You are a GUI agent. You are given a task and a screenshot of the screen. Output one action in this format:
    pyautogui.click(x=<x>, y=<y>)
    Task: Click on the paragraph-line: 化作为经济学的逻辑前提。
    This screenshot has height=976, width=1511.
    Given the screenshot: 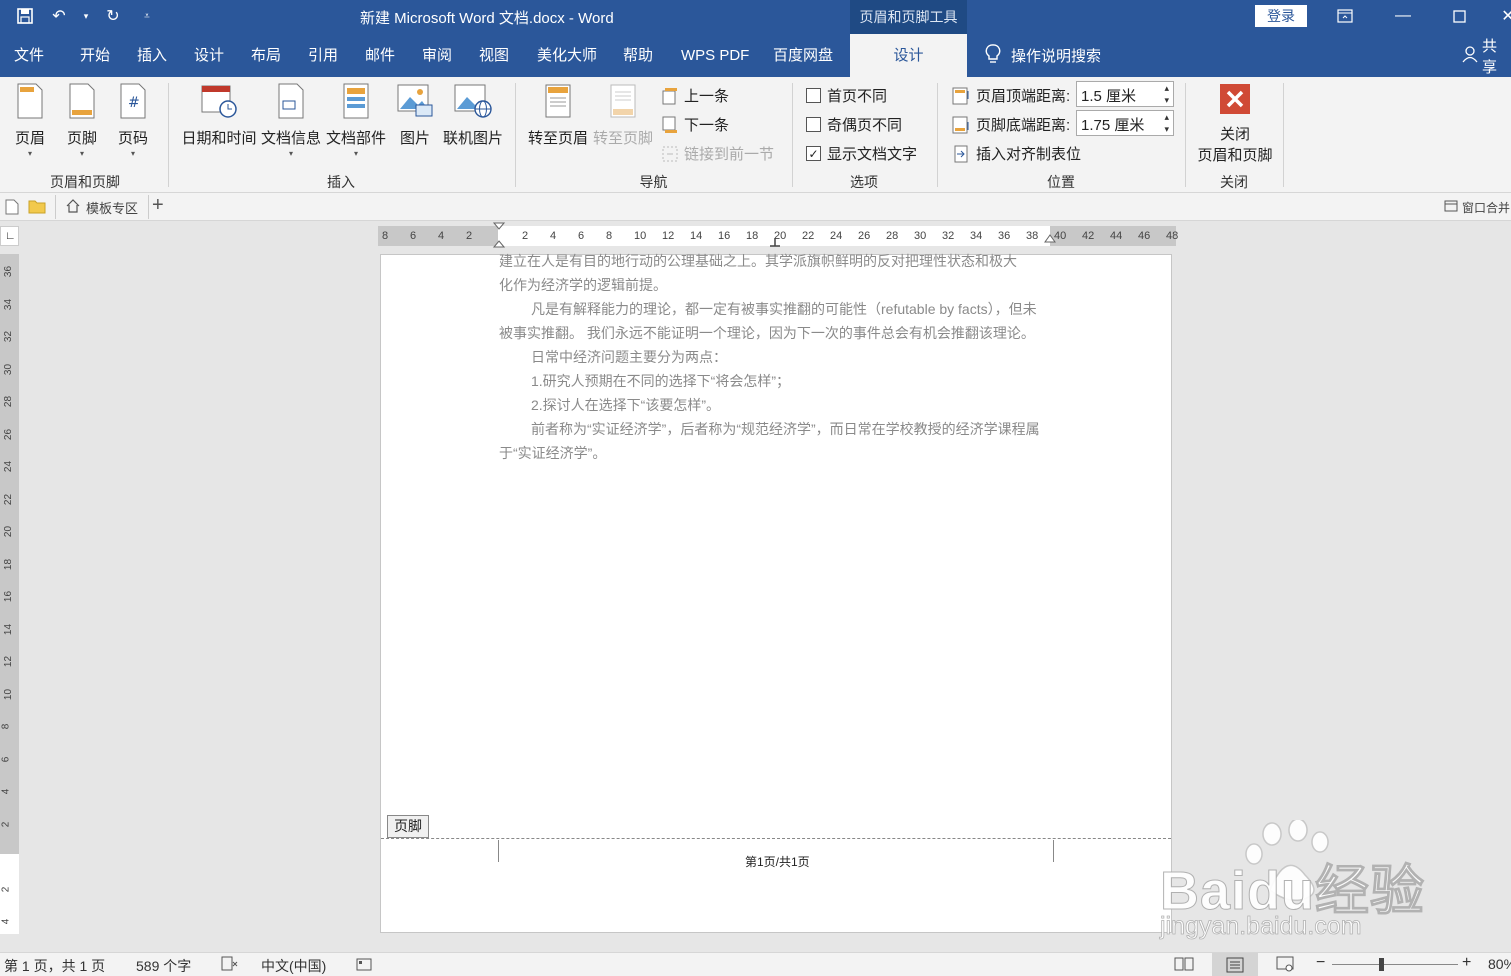 What is the action you would take?
    pyautogui.click(x=583, y=285)
    